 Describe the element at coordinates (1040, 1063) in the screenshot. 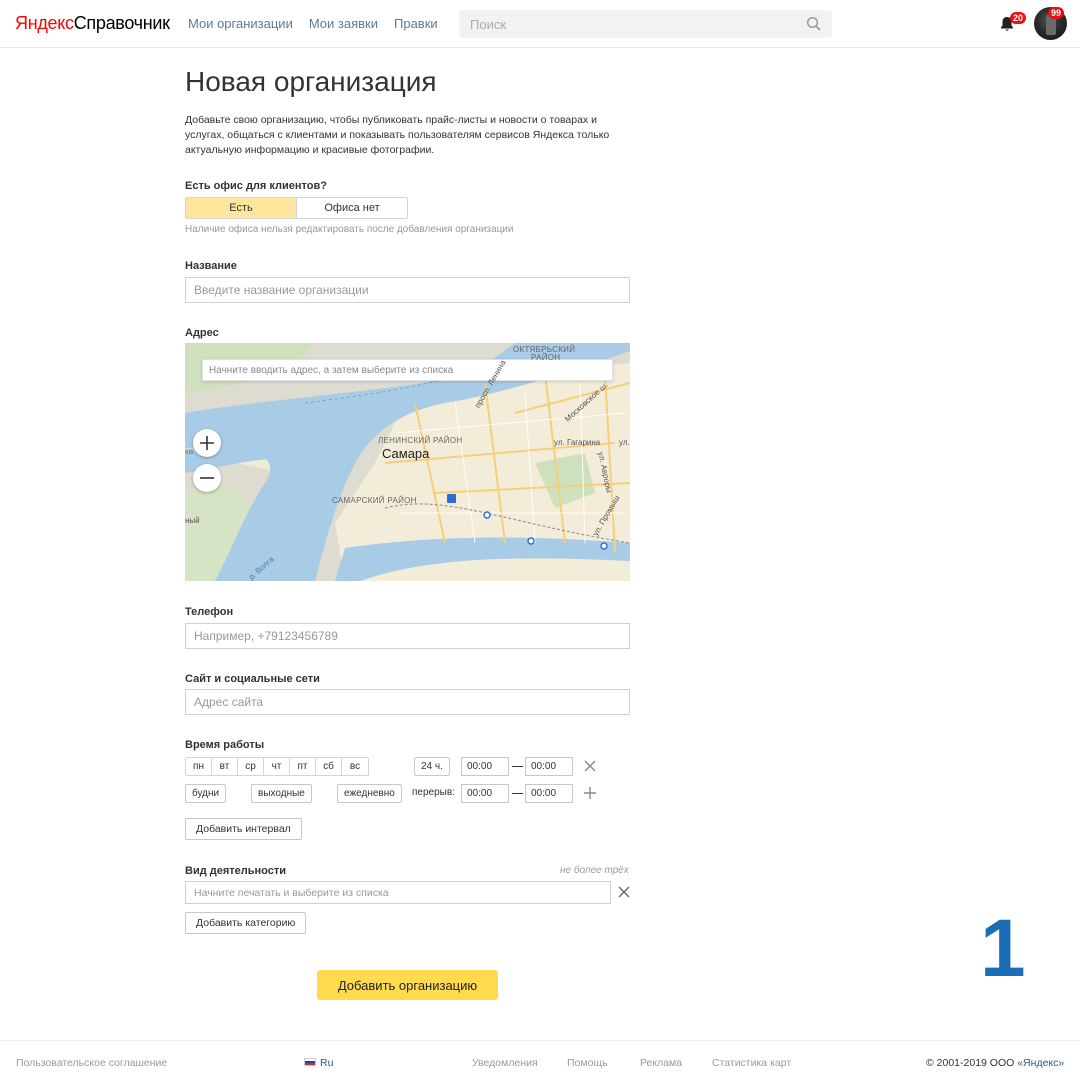

I see `footer-yandex-link: «Яндекс»` at that location.